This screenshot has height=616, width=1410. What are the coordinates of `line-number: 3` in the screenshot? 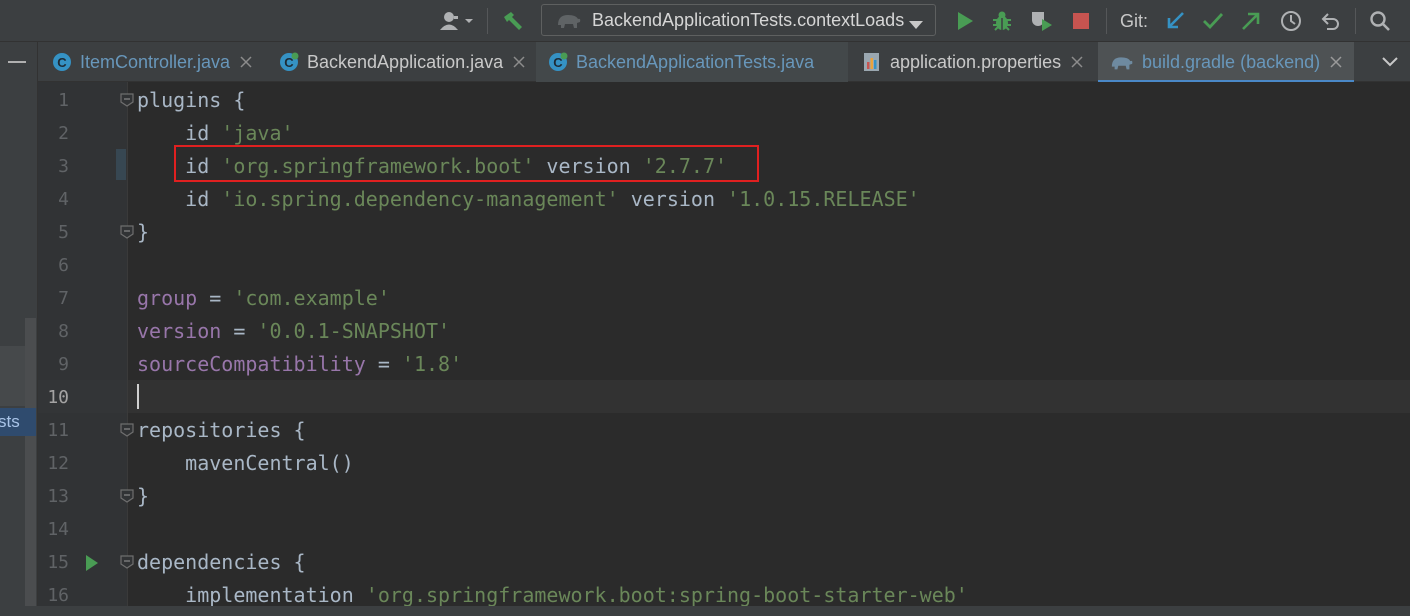 It's located at (53, 166).